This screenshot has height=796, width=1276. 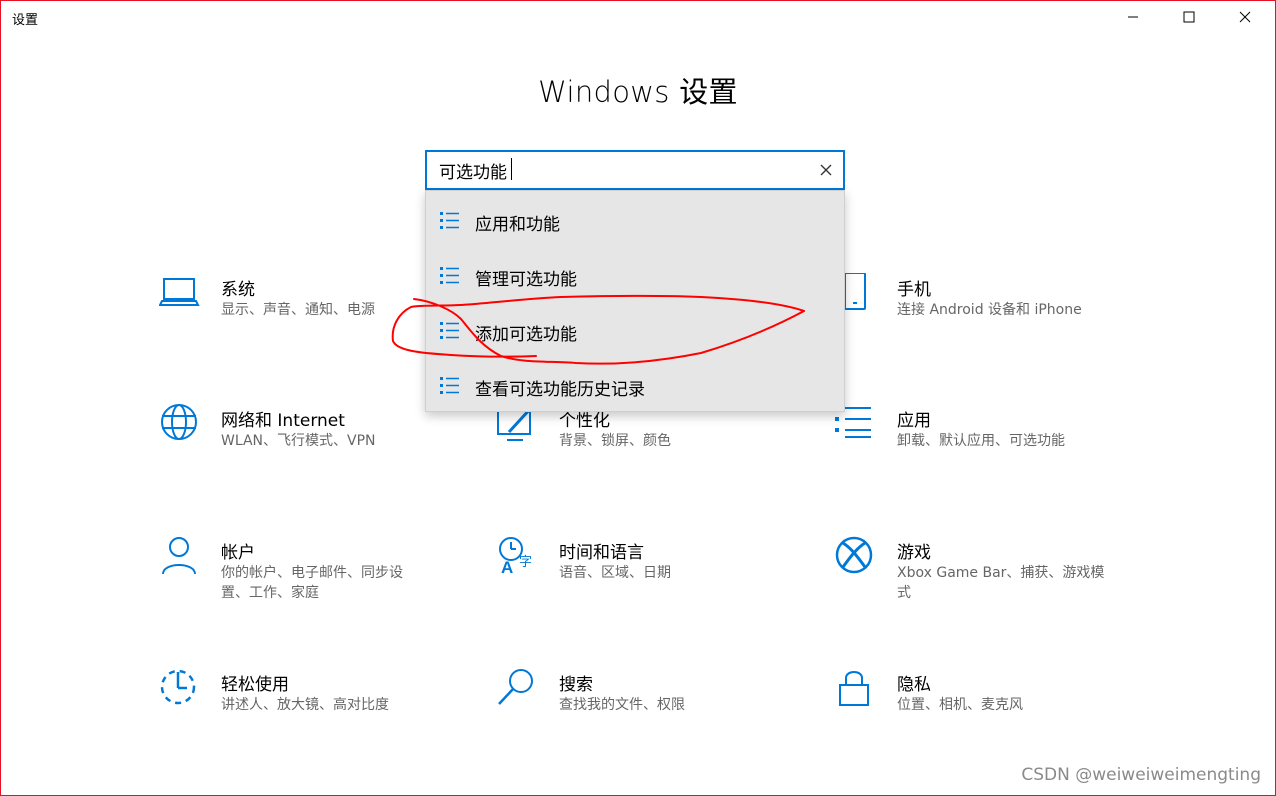 What do you see at coordinates (238, 553) in the screenshot?
I see `tile-title: 帐户` at bounding box center [238, 553].